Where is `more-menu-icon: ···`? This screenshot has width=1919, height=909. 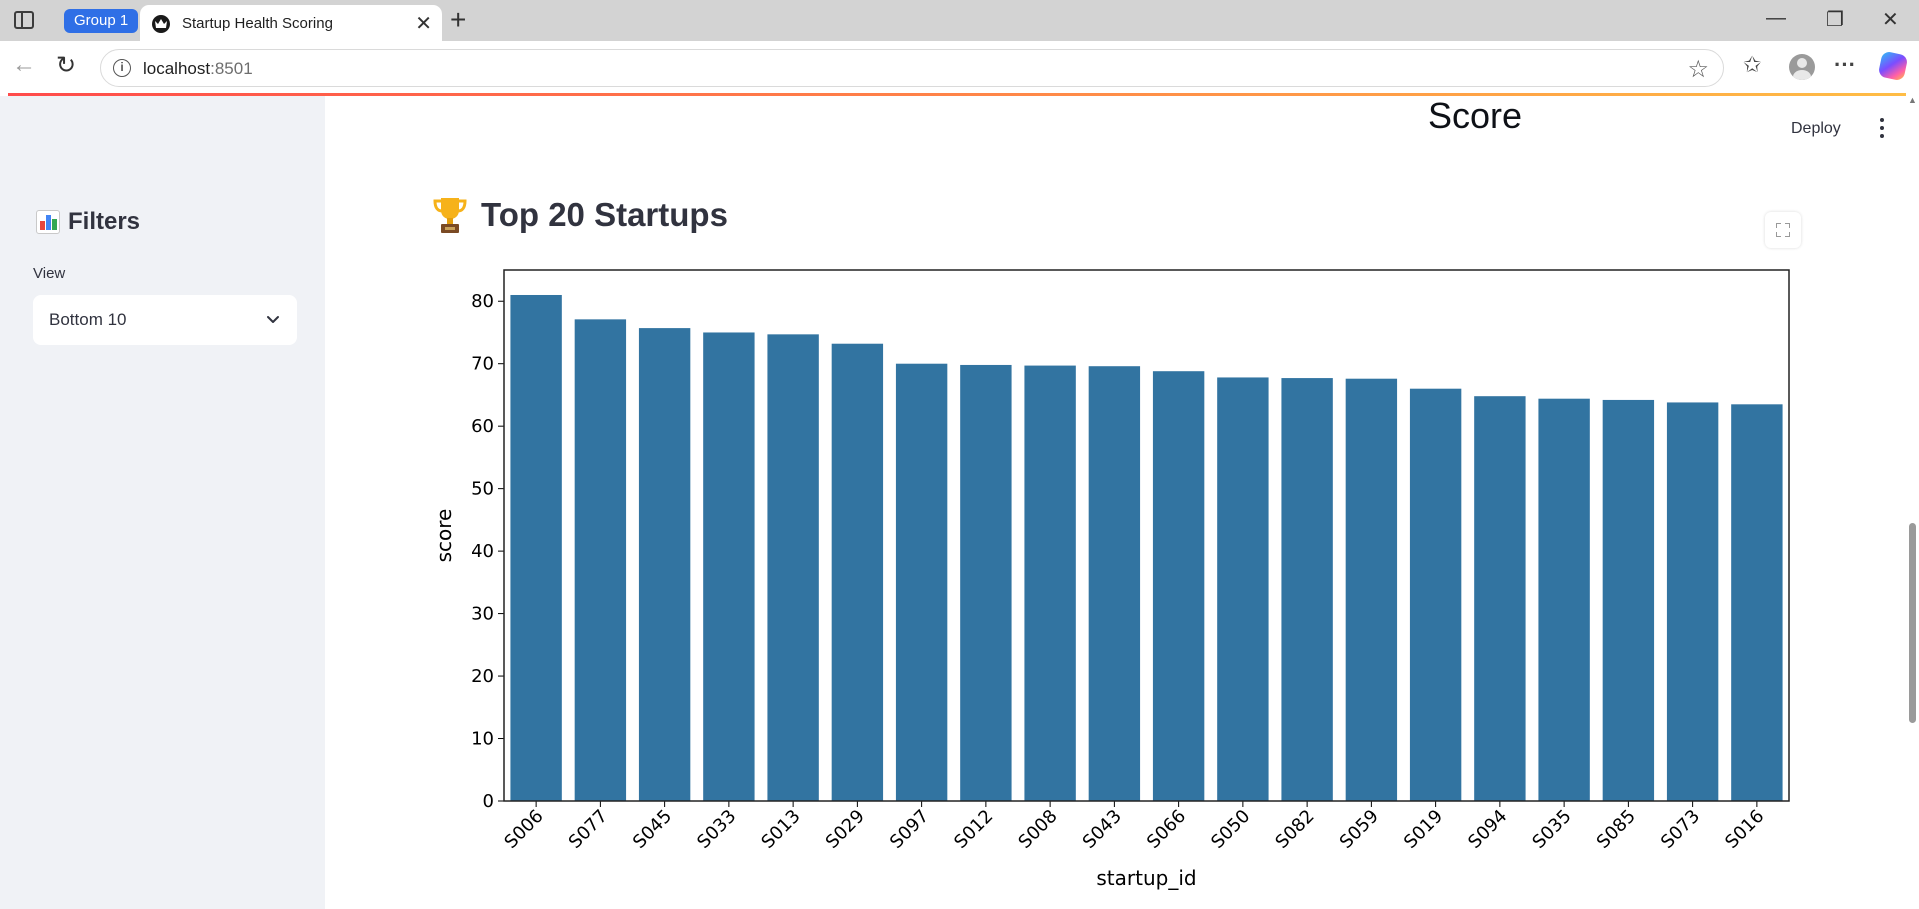 more-menu-icon: ··· is located at coordinates (1845, 65).